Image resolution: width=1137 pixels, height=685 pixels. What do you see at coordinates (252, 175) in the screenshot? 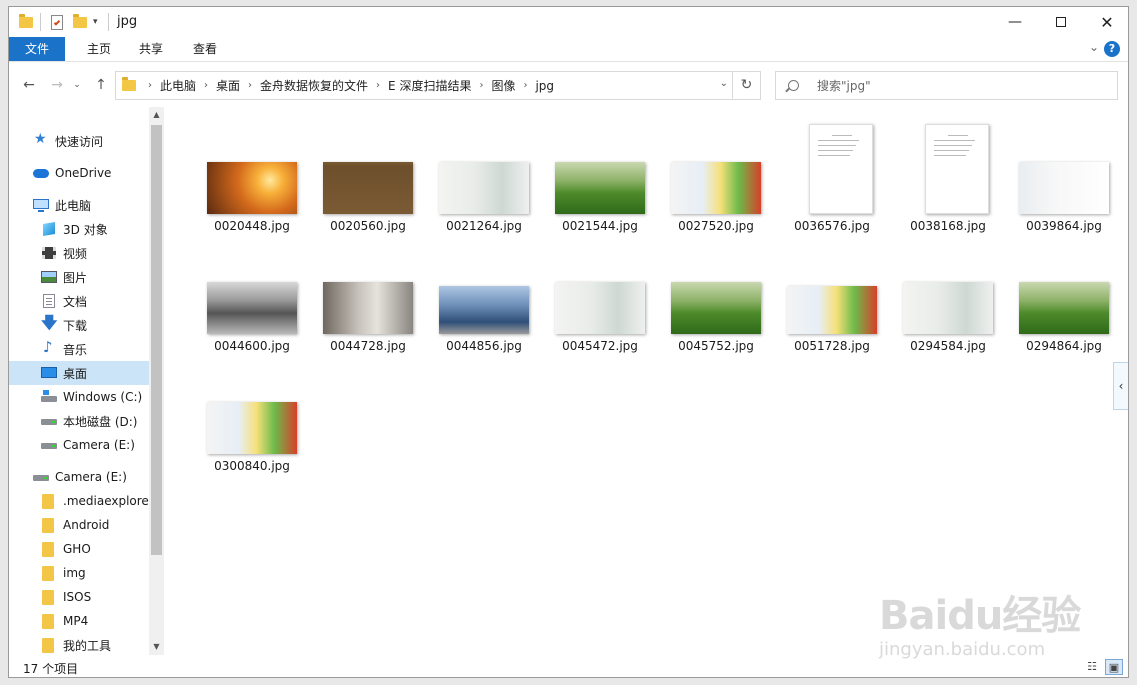
I see `file-item: 0020448.jpg` at bounding box center [252, 175].